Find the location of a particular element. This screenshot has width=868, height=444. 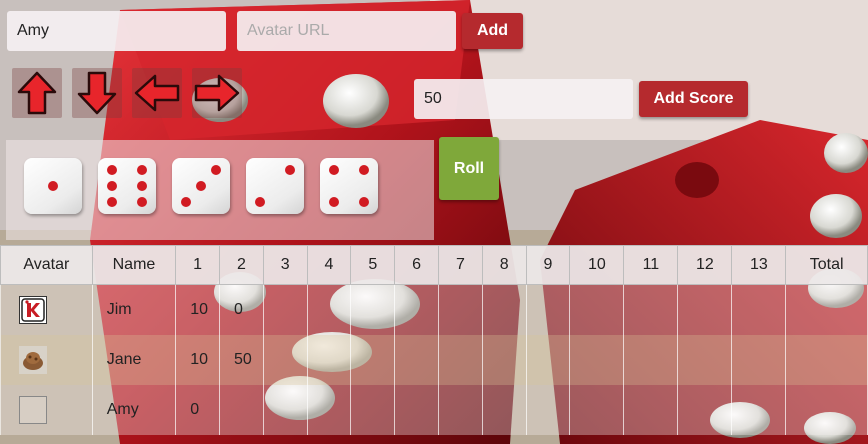

food-photo-icon is located at coordinates (33, 360).